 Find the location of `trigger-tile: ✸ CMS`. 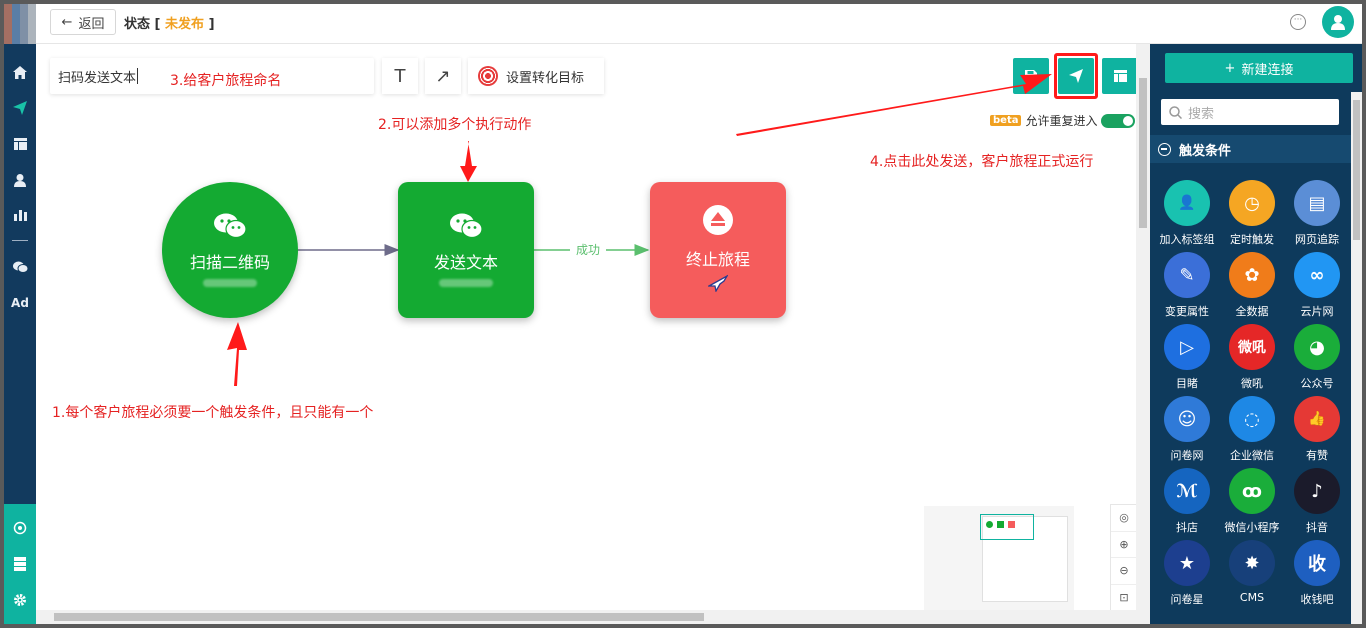

trigger-tile: ✸ CMS is located at coordinates (1252, 574).